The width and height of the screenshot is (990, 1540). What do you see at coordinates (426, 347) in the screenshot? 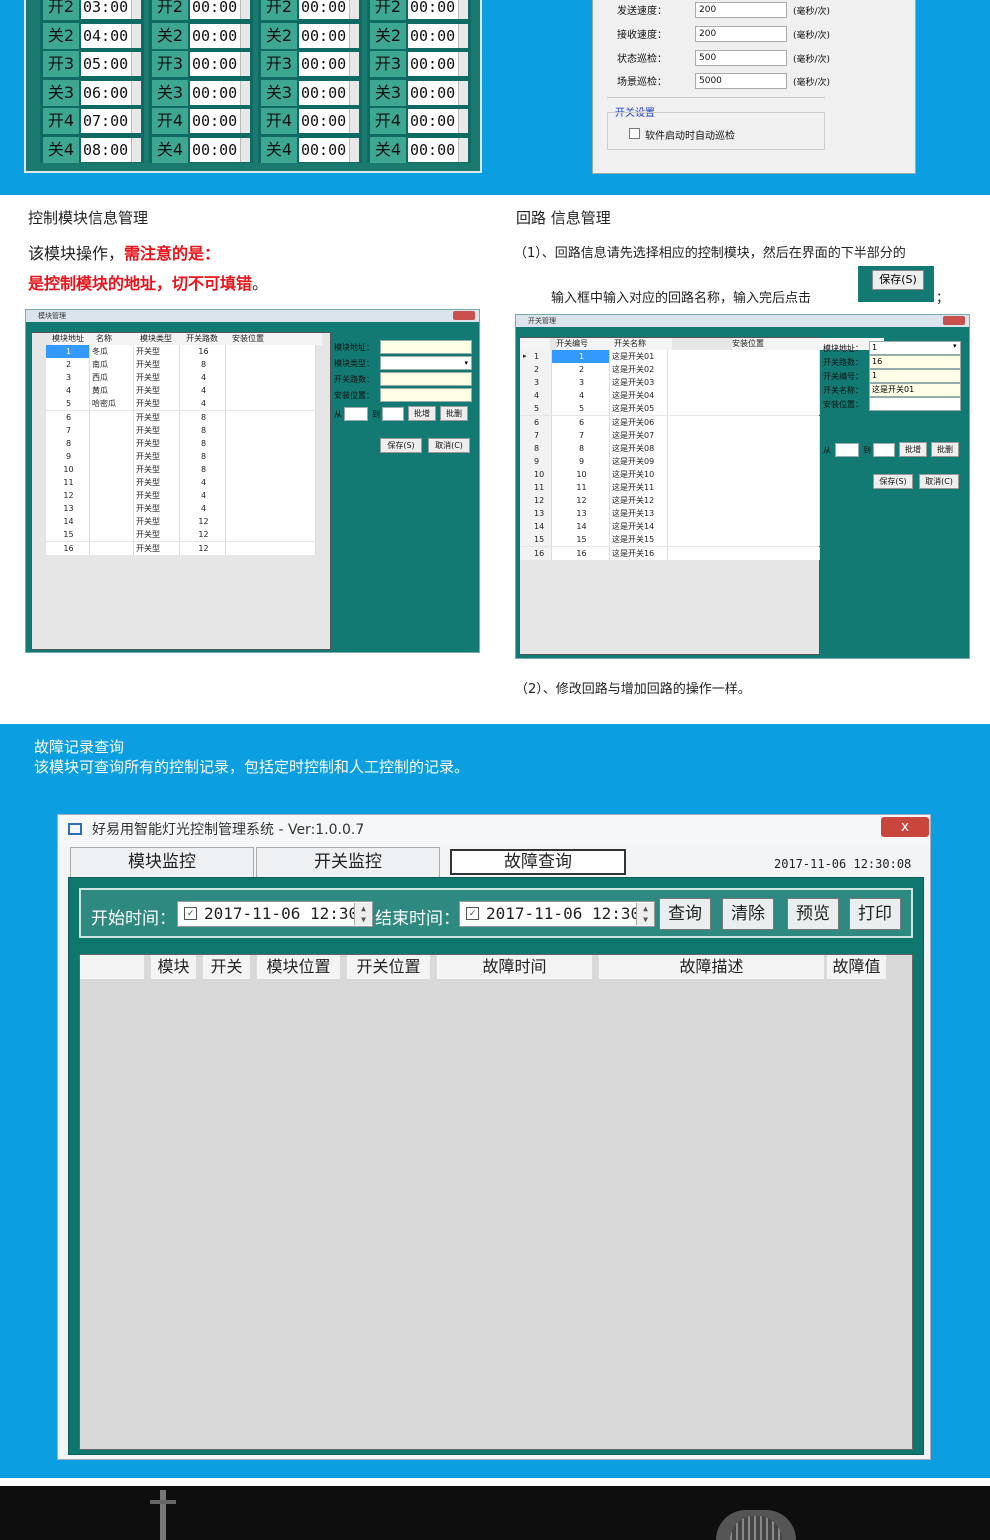
I see `form-input-addr` at bounding box center [426, 347].